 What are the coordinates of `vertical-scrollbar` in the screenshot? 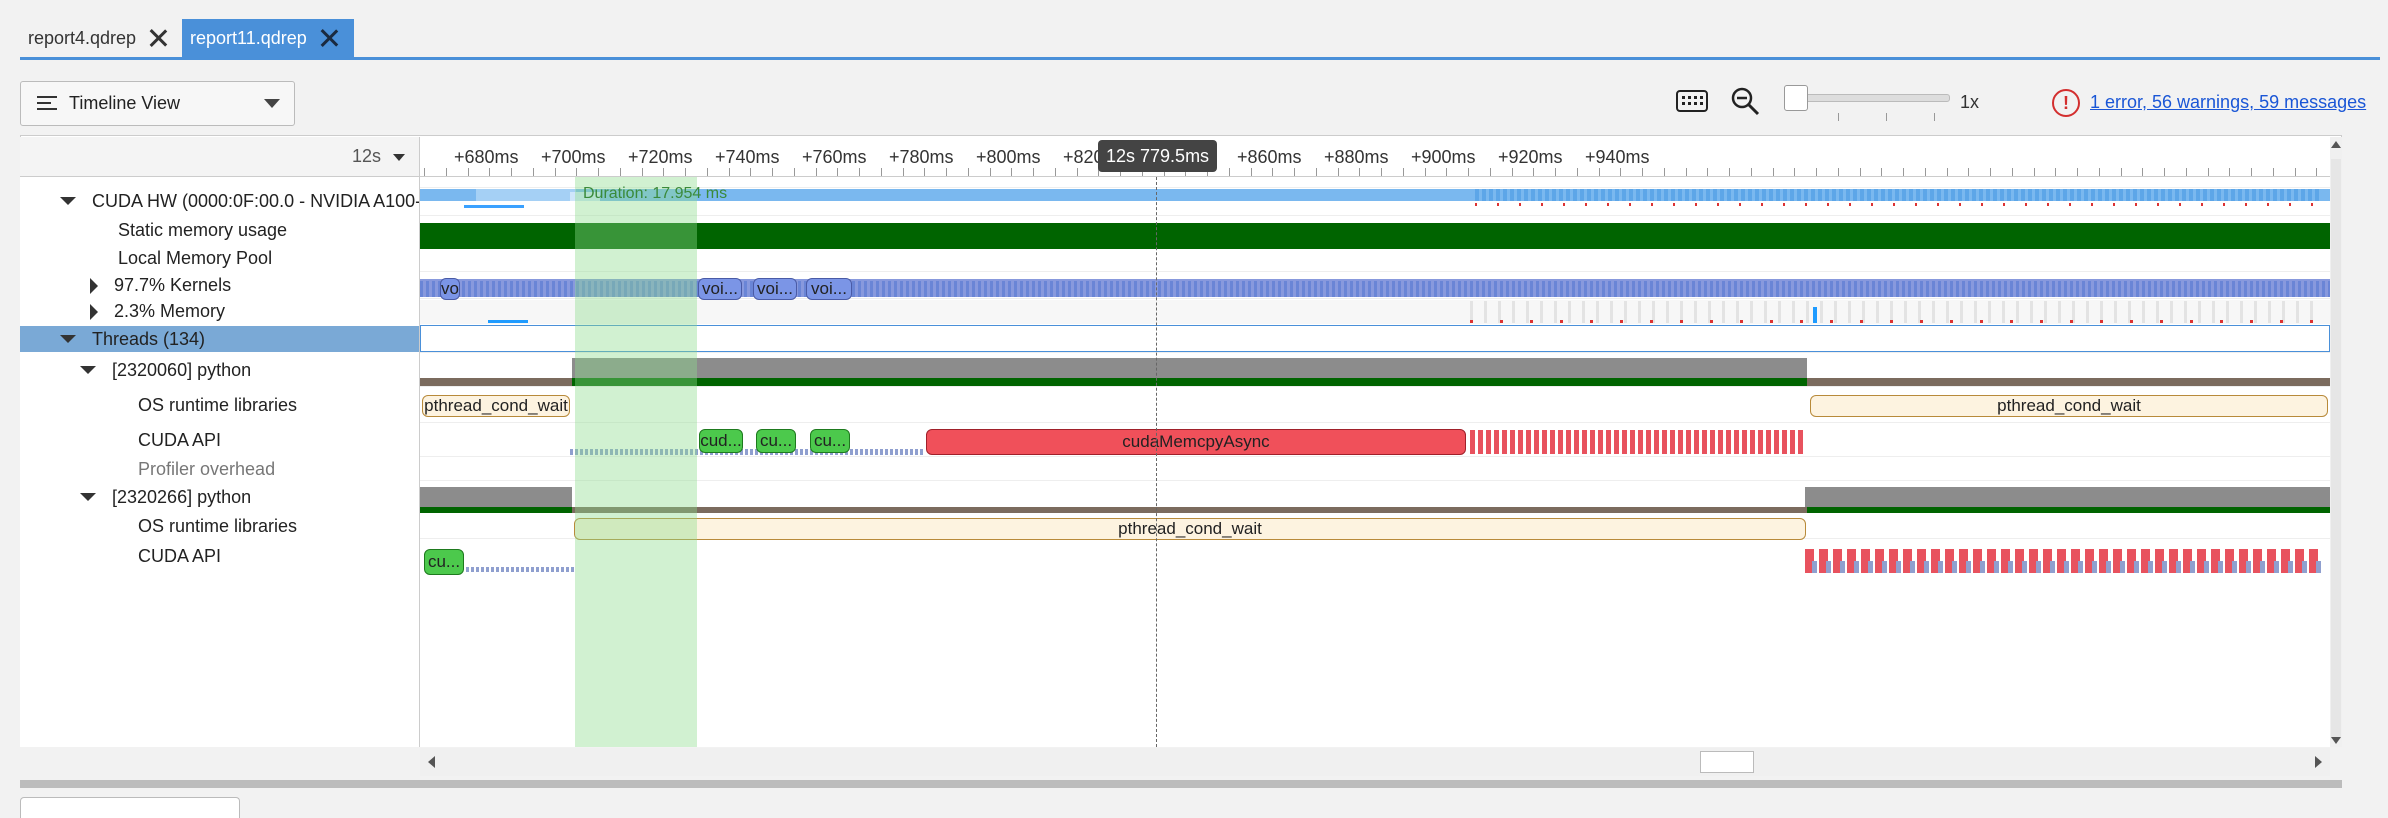 It's located at (2336, 442).